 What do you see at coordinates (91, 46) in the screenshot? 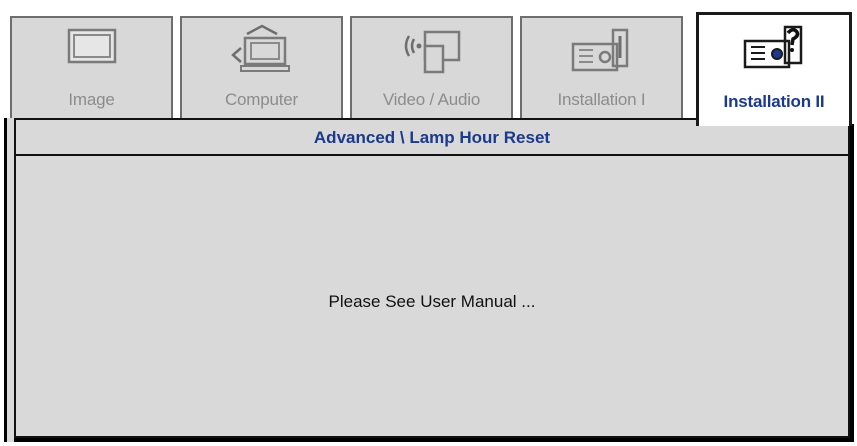
I see `monitor-icon` at bounding box center [91, 46].